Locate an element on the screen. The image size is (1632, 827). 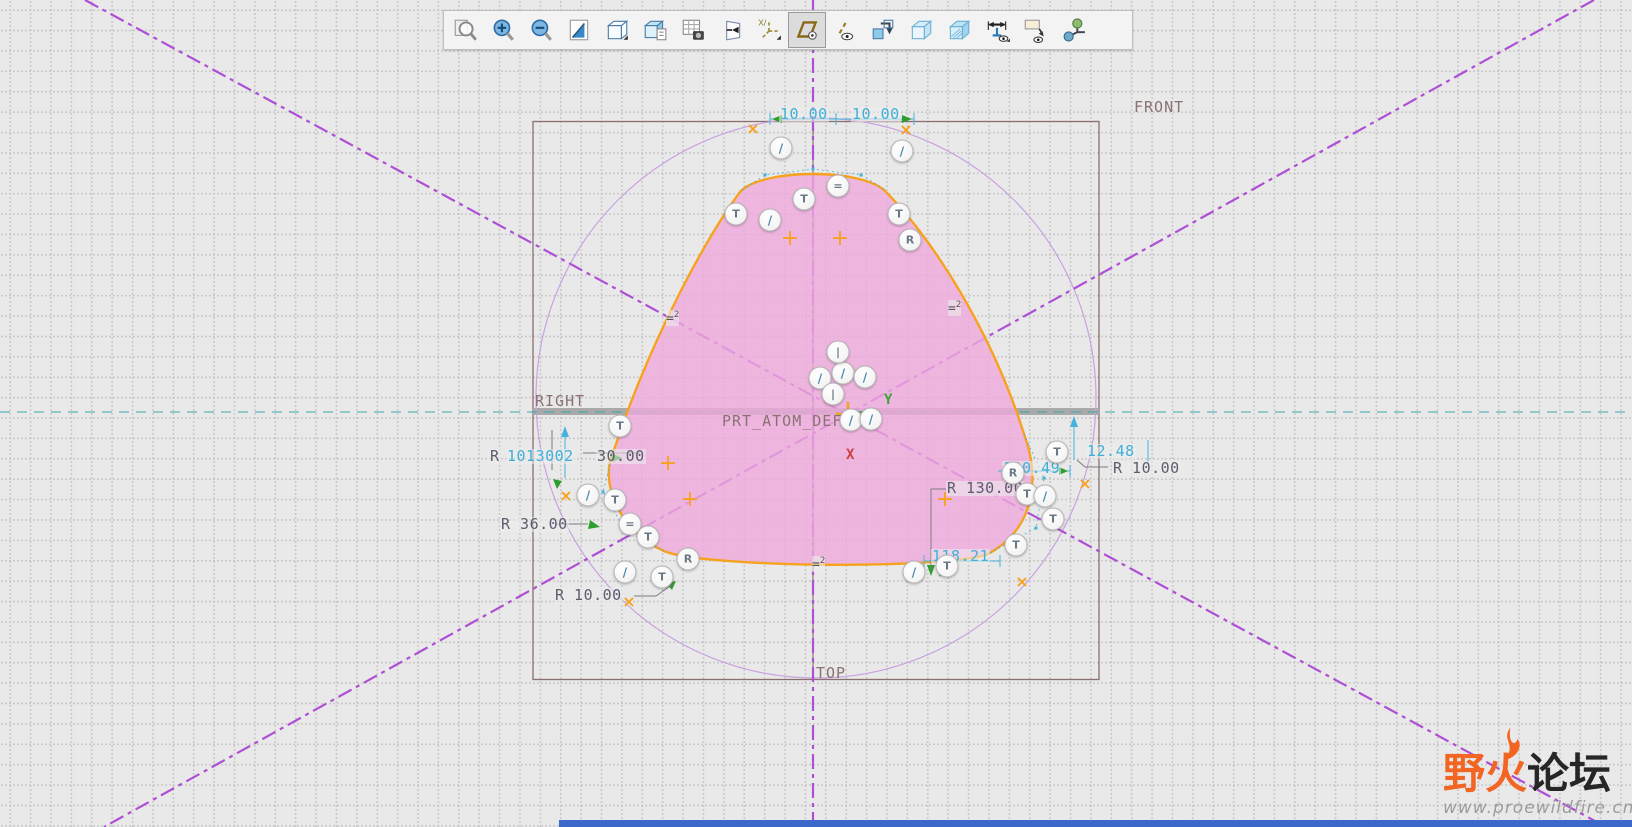
reorient-view-button is located at coordinates (883, 30).